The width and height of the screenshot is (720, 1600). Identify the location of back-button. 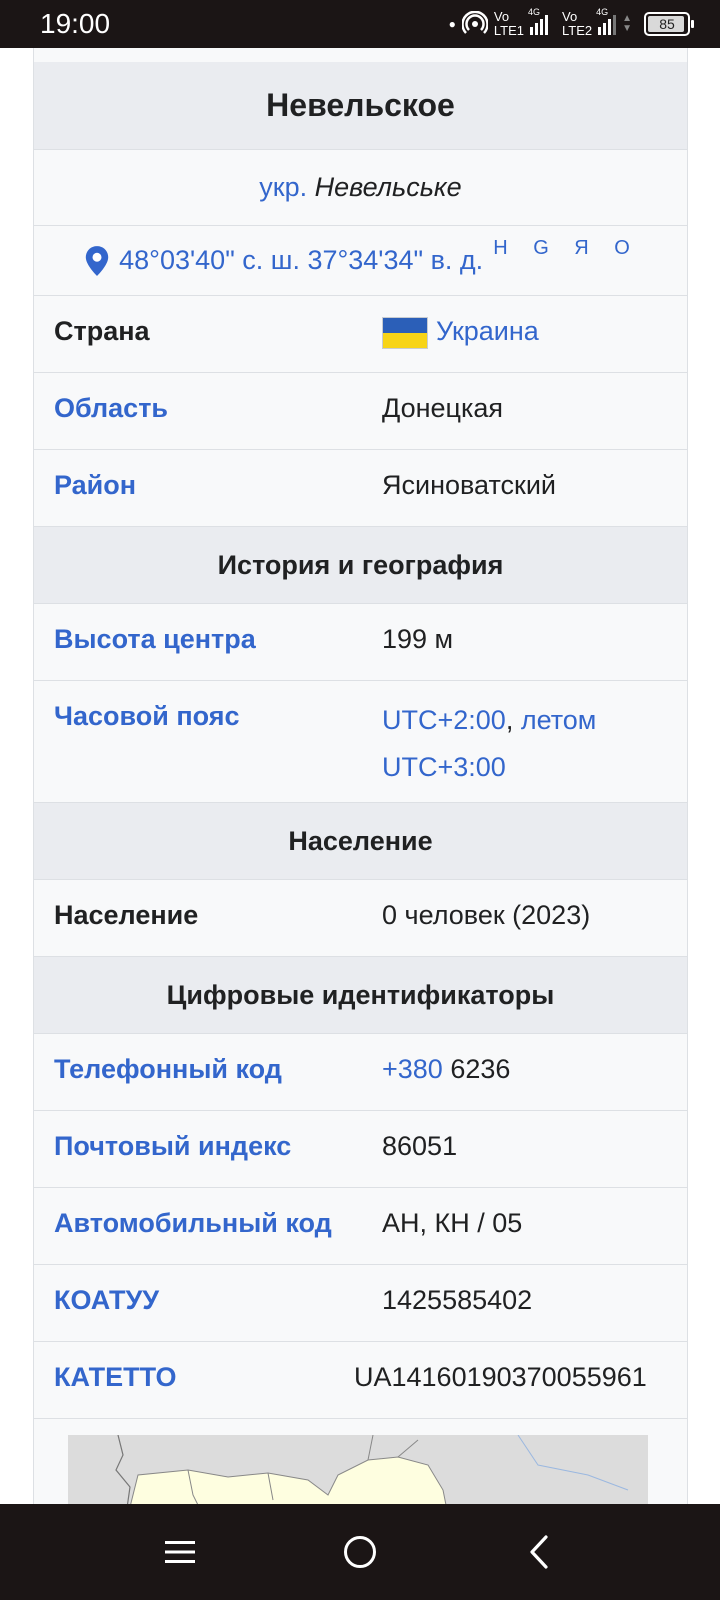
(540, 1552).